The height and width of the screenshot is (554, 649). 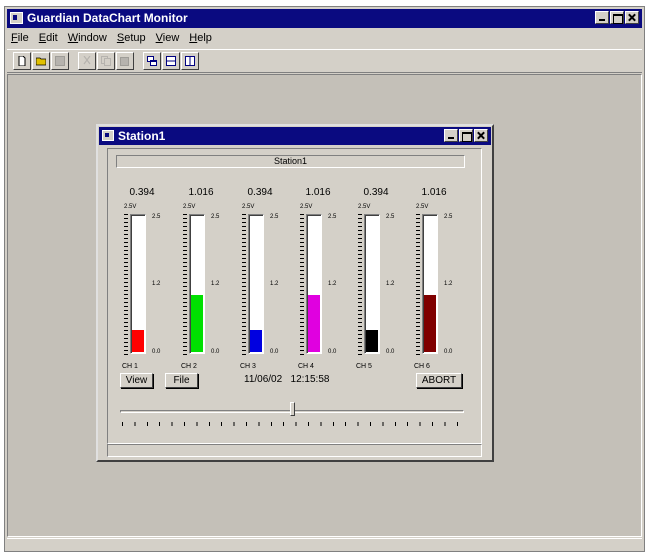 I want to click on station-maximize-button, so click(x=466, y=135).